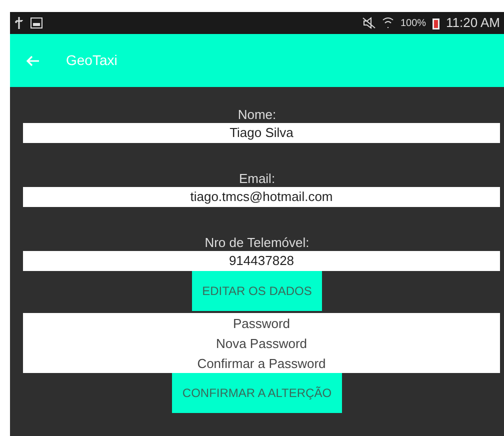 The image size is (504, 436). What do you see at coordinates (257, 291) in the screenshot?
I see `edit-data-button: EDITAR OS DADOS` at bounding box center [257, 291].